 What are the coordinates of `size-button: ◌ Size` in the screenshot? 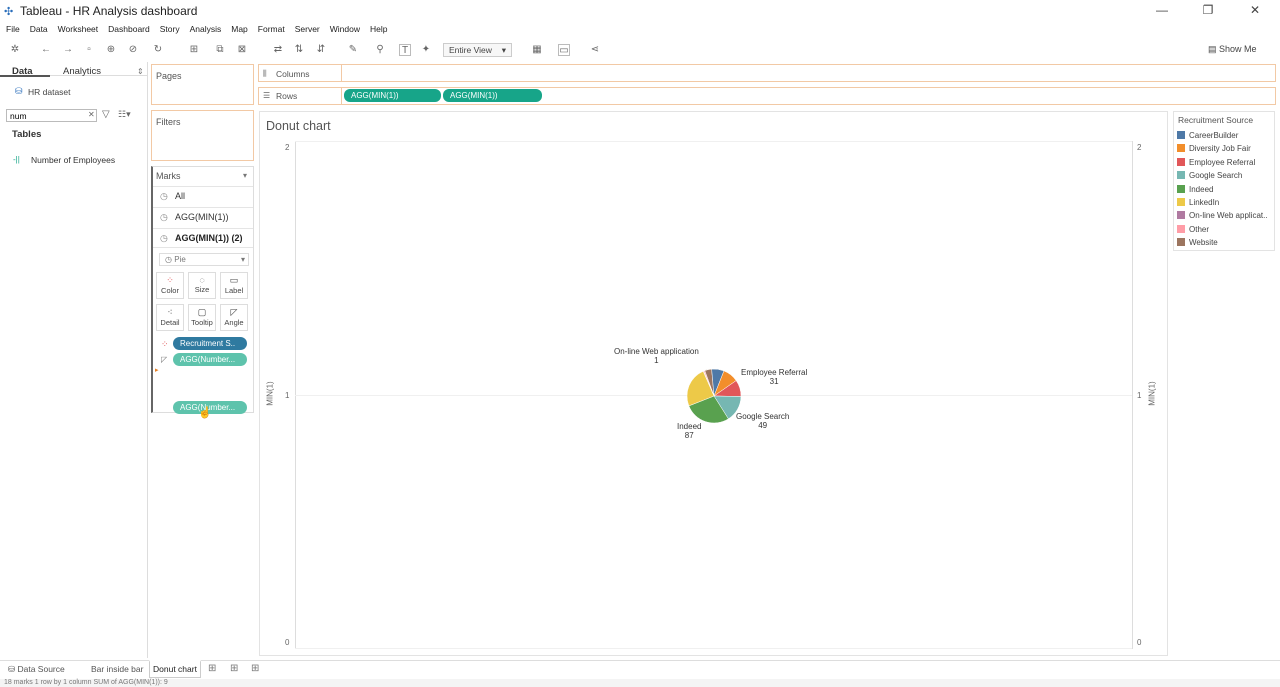 It's located at (202, 285).